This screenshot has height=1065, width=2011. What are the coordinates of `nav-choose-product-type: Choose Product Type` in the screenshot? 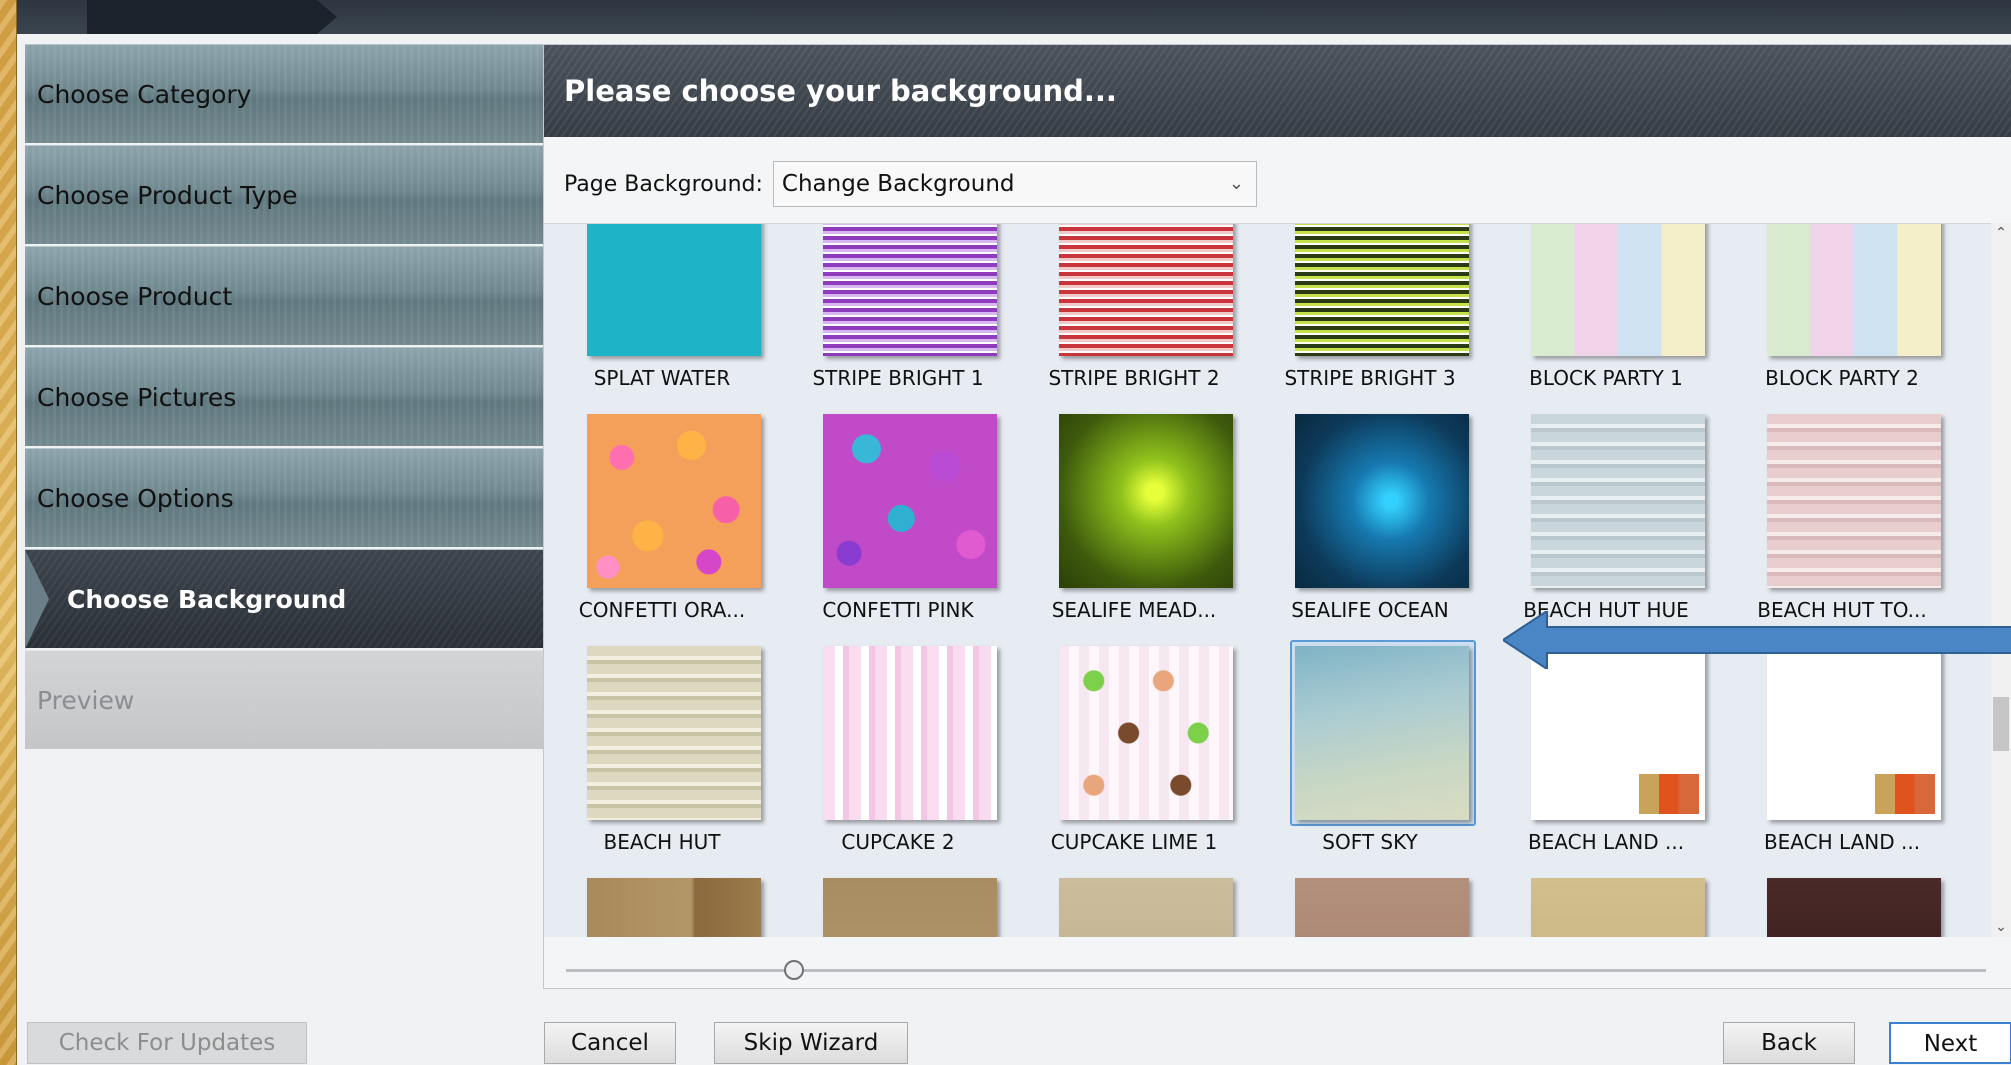 It's located at (284, 194).